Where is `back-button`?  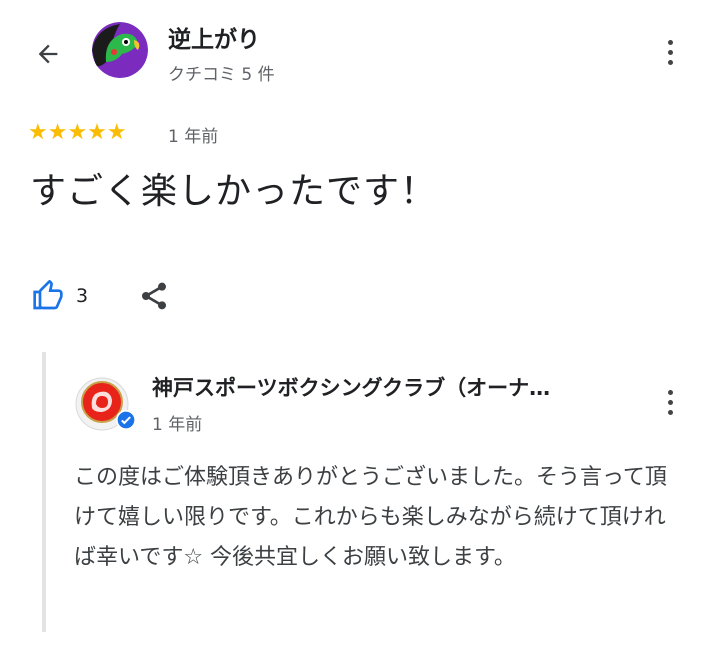 back-button is located at coordinates (48, 54).